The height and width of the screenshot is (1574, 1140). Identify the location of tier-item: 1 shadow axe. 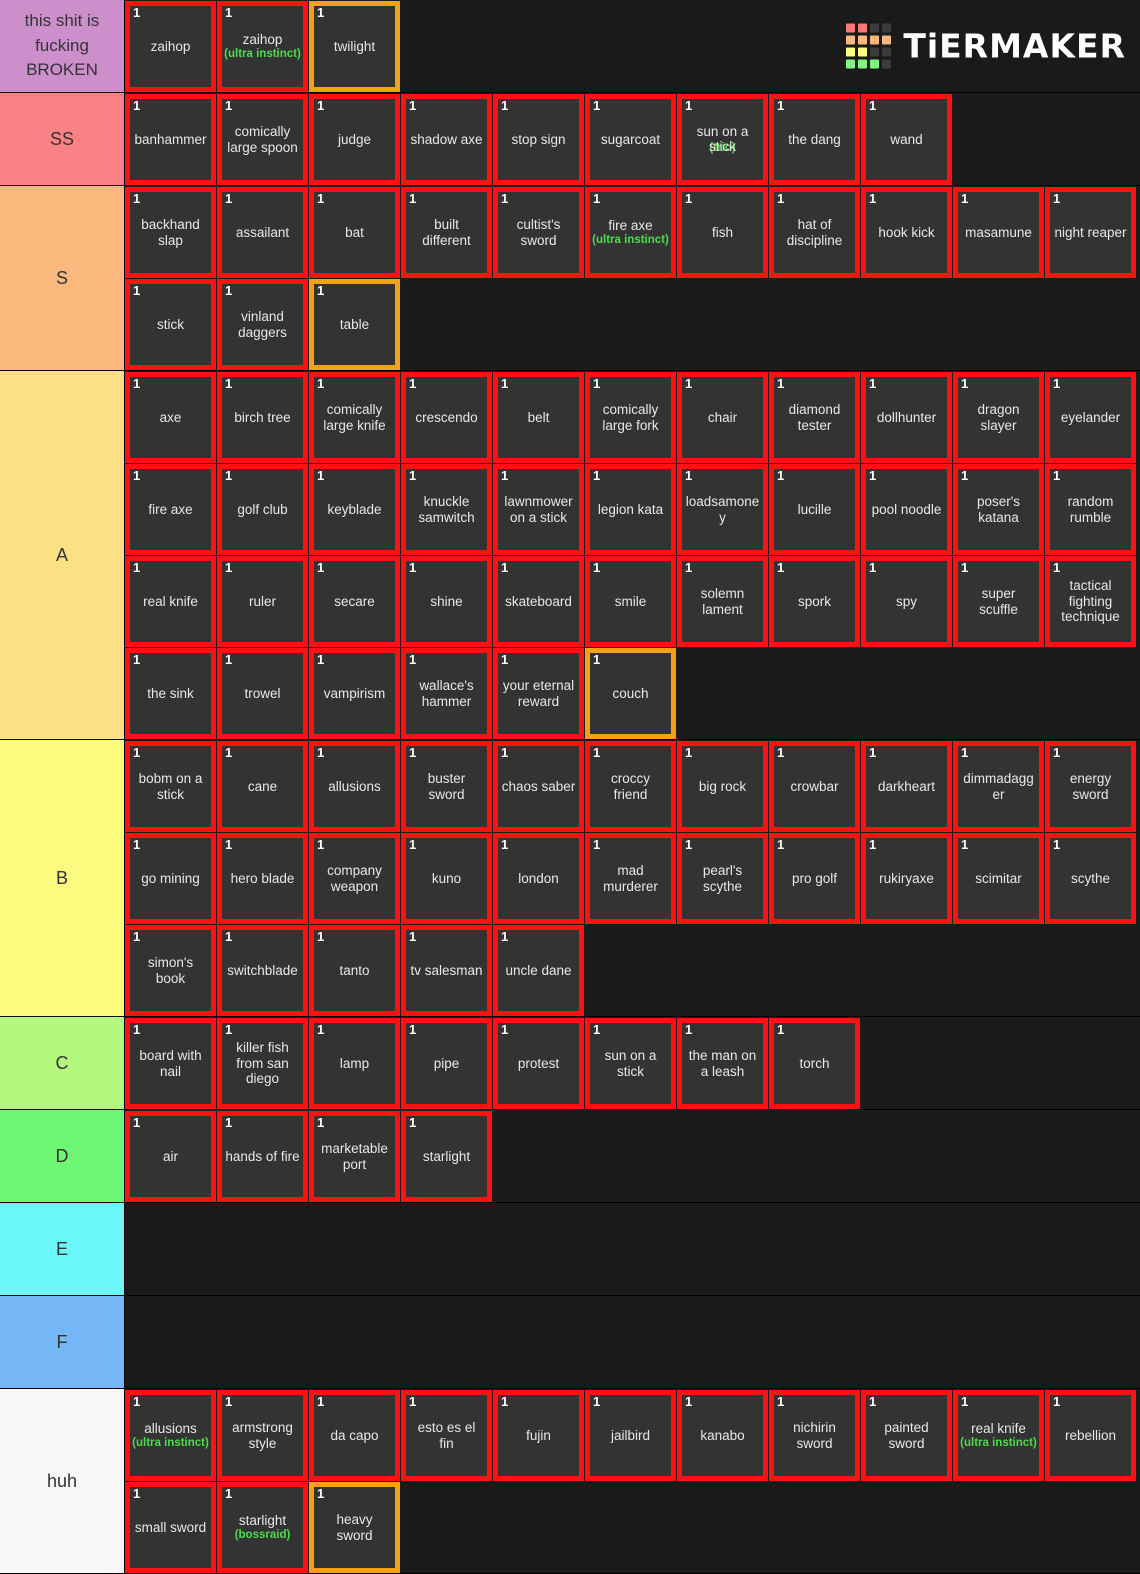
(446, 139).